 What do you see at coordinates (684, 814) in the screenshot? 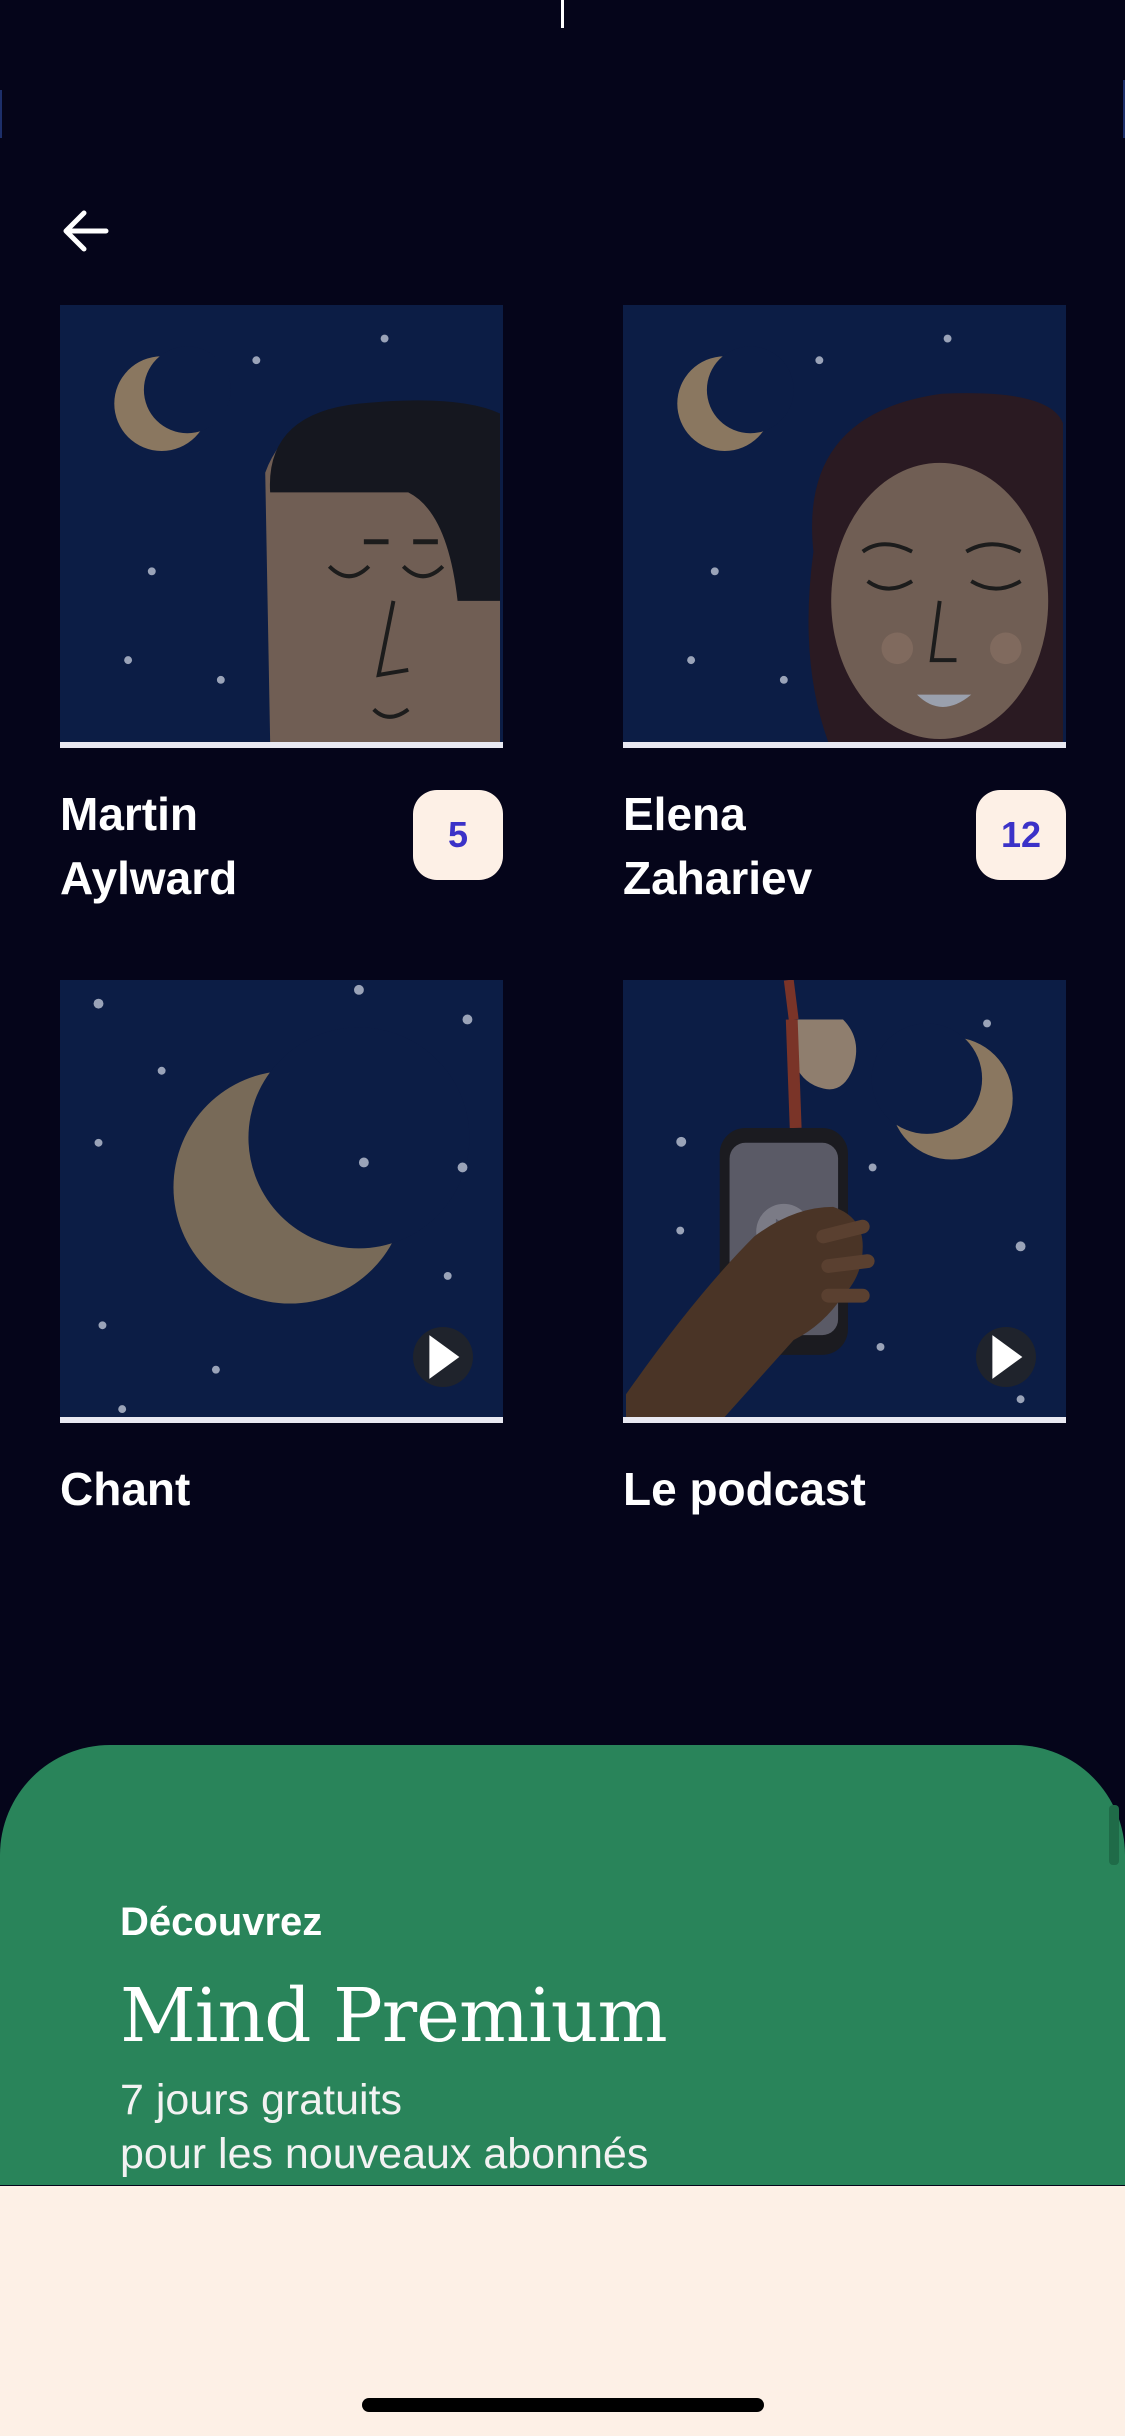
I see `card-title-line1: Elena` at bounding box center [684, 814].